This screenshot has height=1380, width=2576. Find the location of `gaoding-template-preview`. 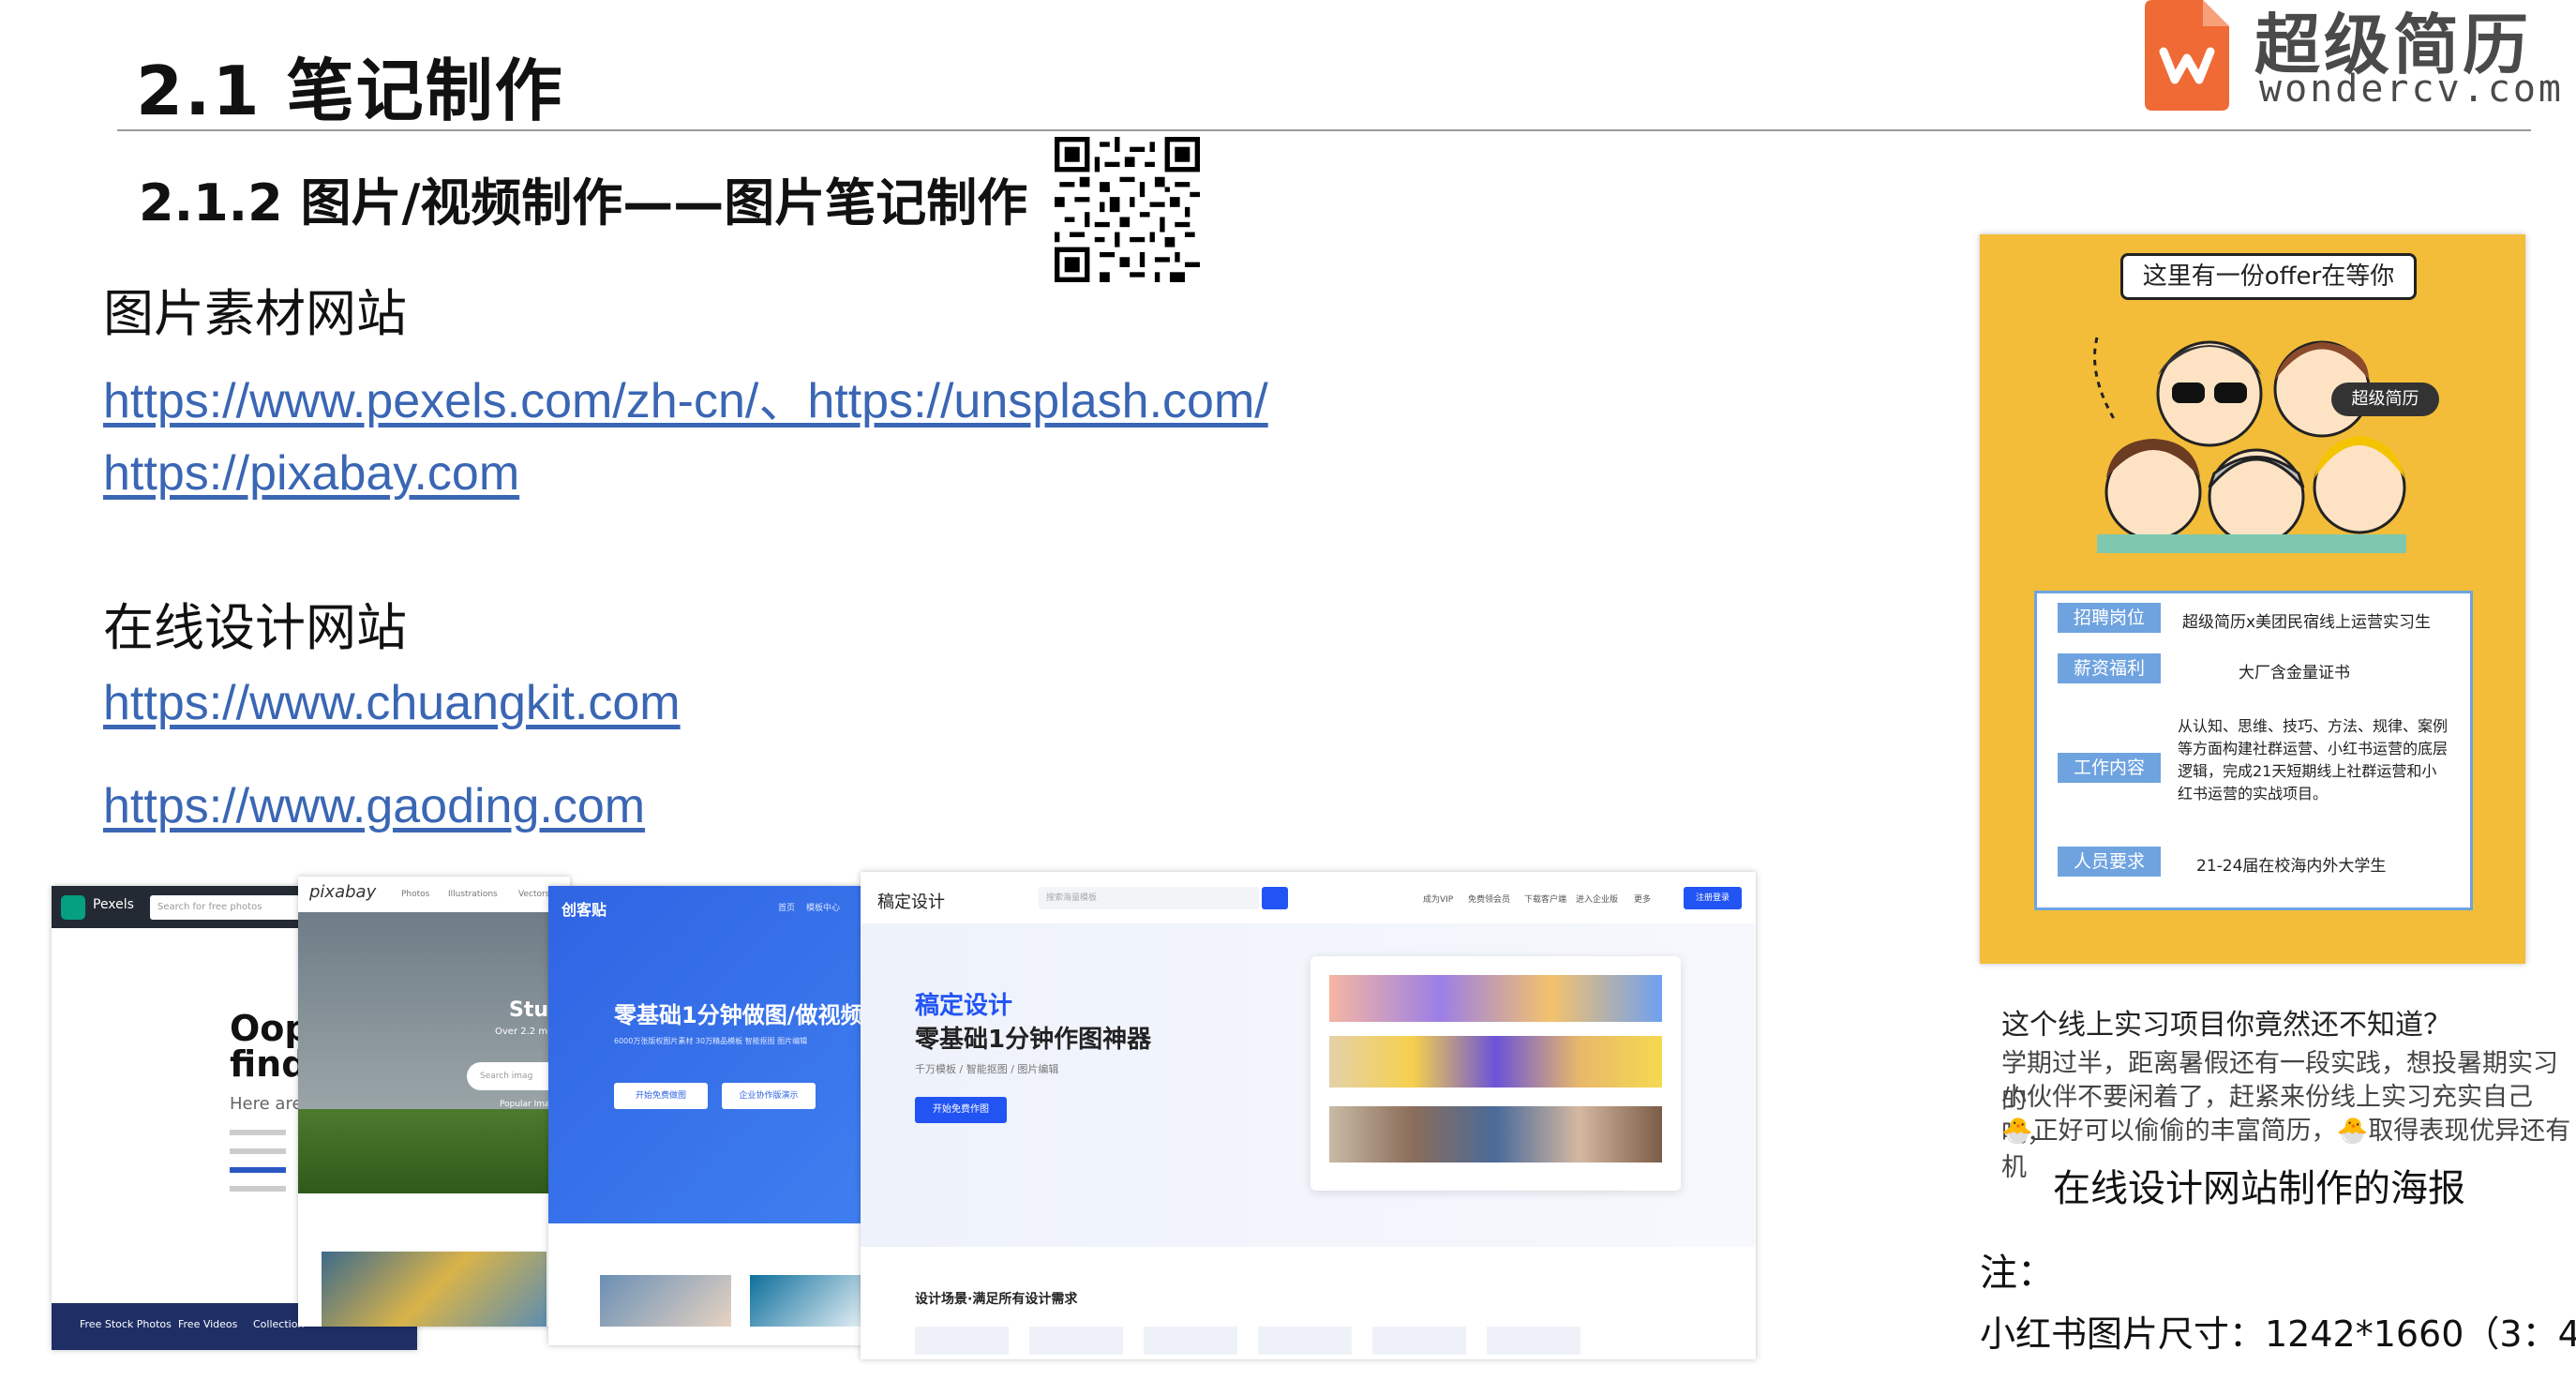

gaoding-template-preview is located at coordinates (1496, 1073).